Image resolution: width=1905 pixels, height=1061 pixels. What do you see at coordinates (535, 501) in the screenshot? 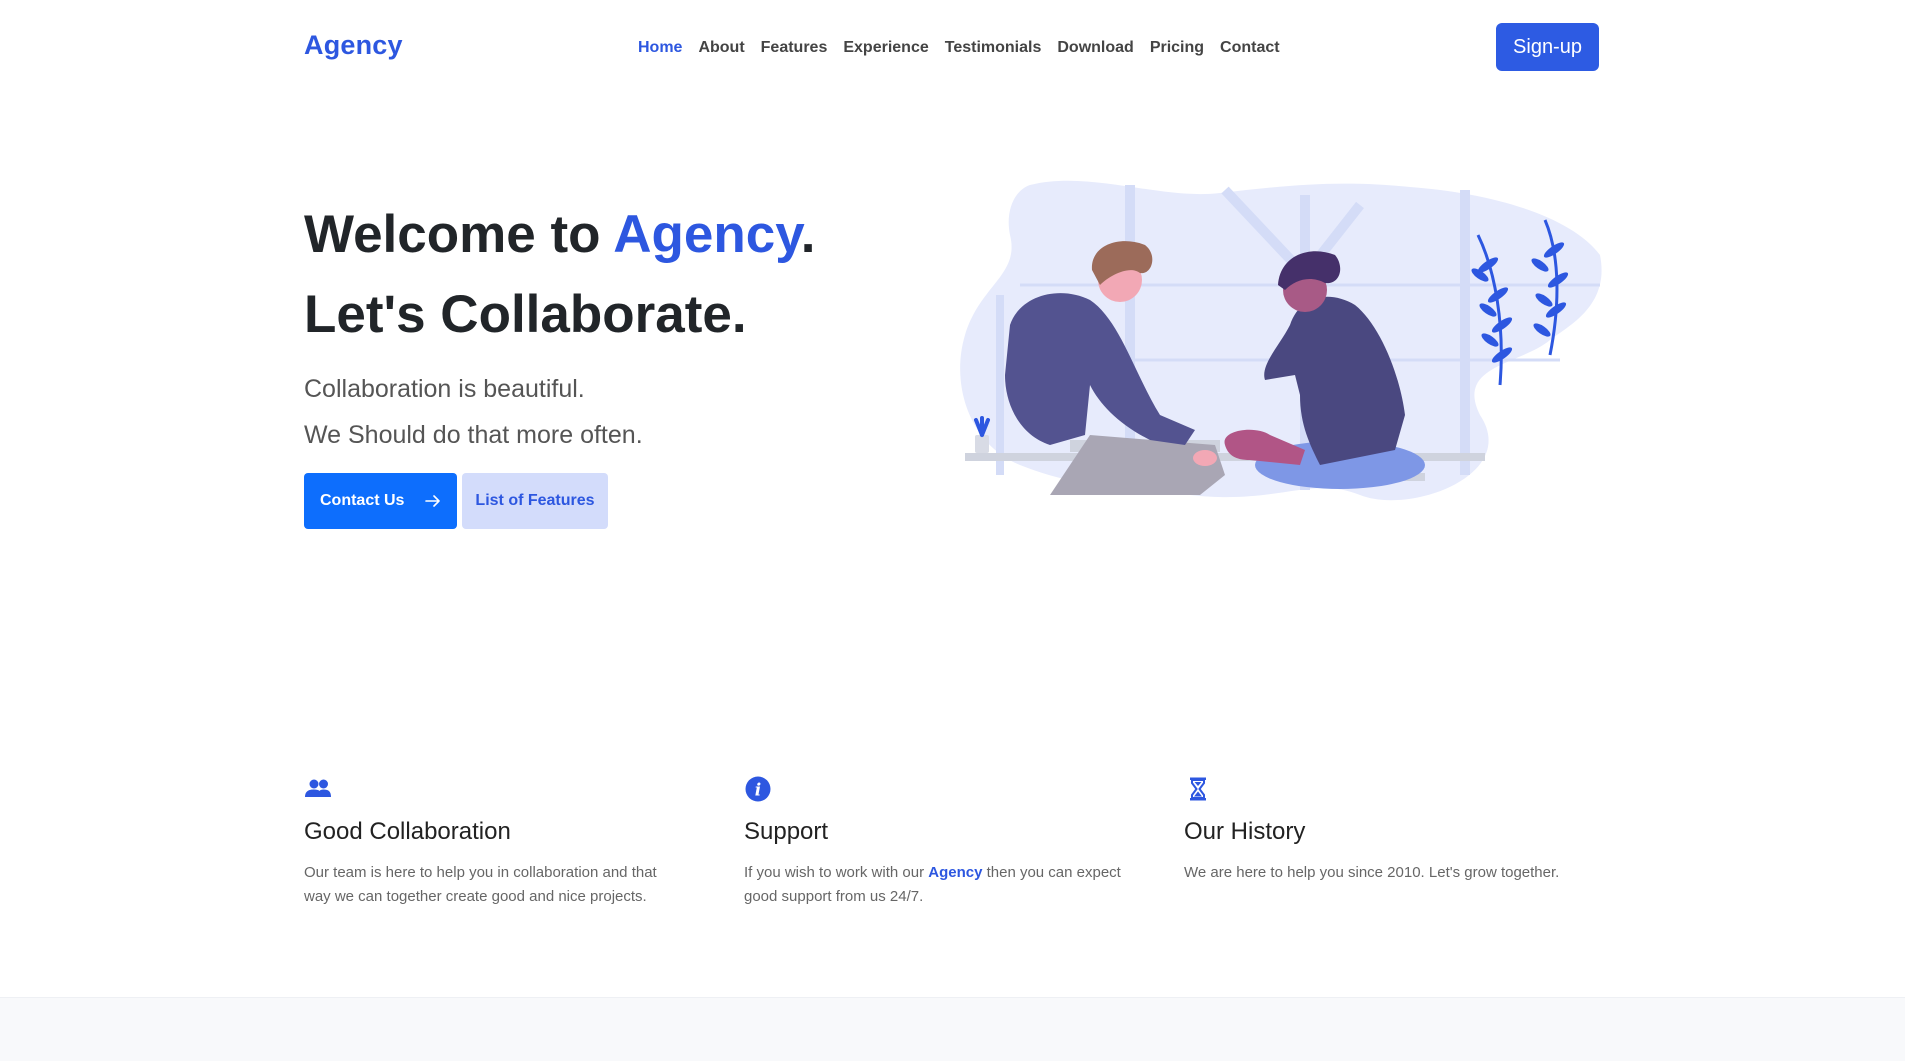
I see `list-of-features-button: List of Features` at bounding box center [535, 501].